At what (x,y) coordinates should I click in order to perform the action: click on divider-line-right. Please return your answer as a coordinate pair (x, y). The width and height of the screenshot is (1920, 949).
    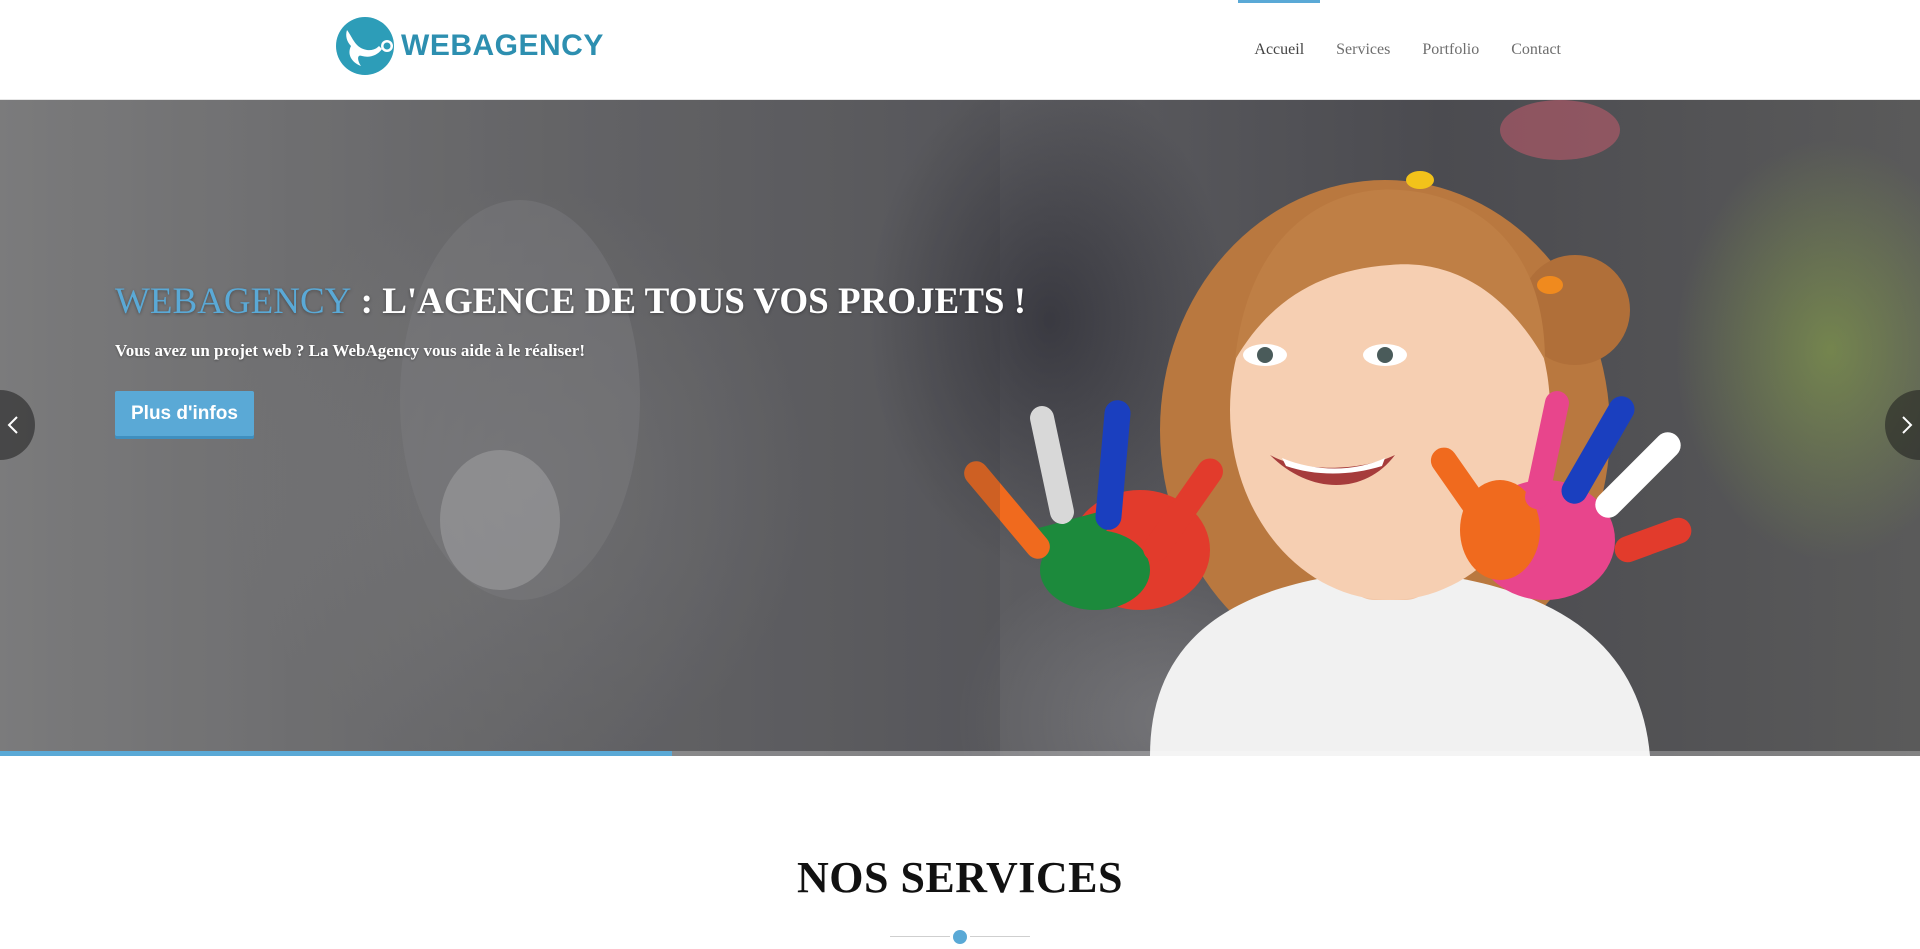
    Looking at the image, I should click on (1000, 936).